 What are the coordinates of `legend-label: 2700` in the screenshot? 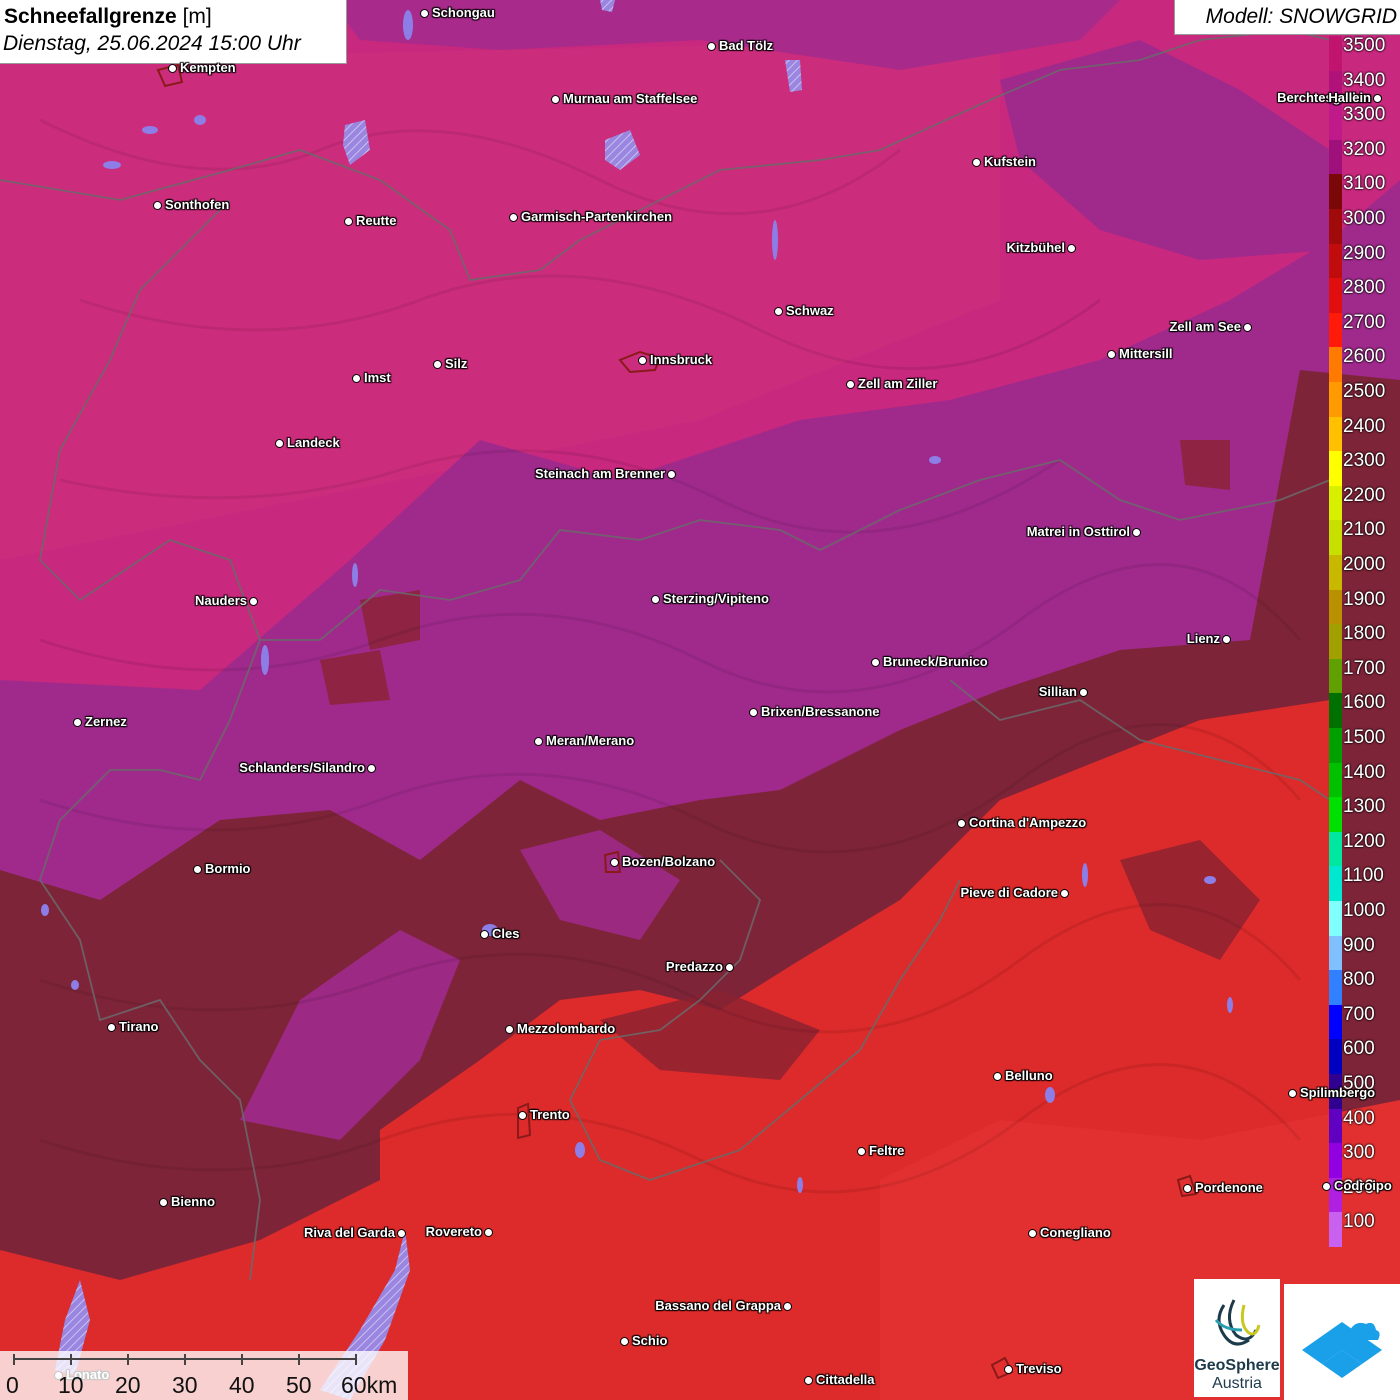 It's located at (1364, 322).